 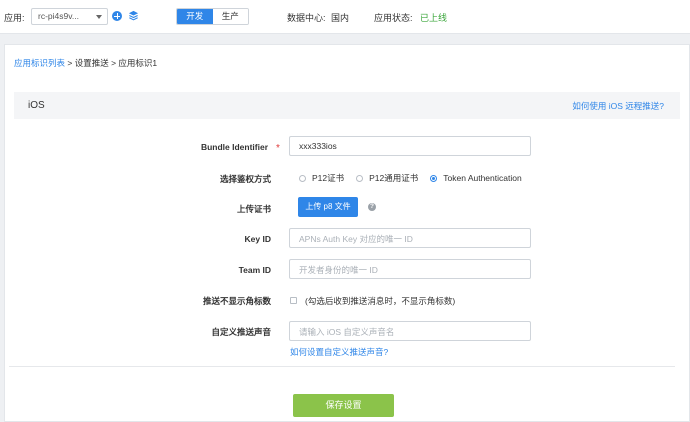 What do you see at coordinates (117, 16) in the screenshot?
I see `add-icon` at bounding box center [117, 16].